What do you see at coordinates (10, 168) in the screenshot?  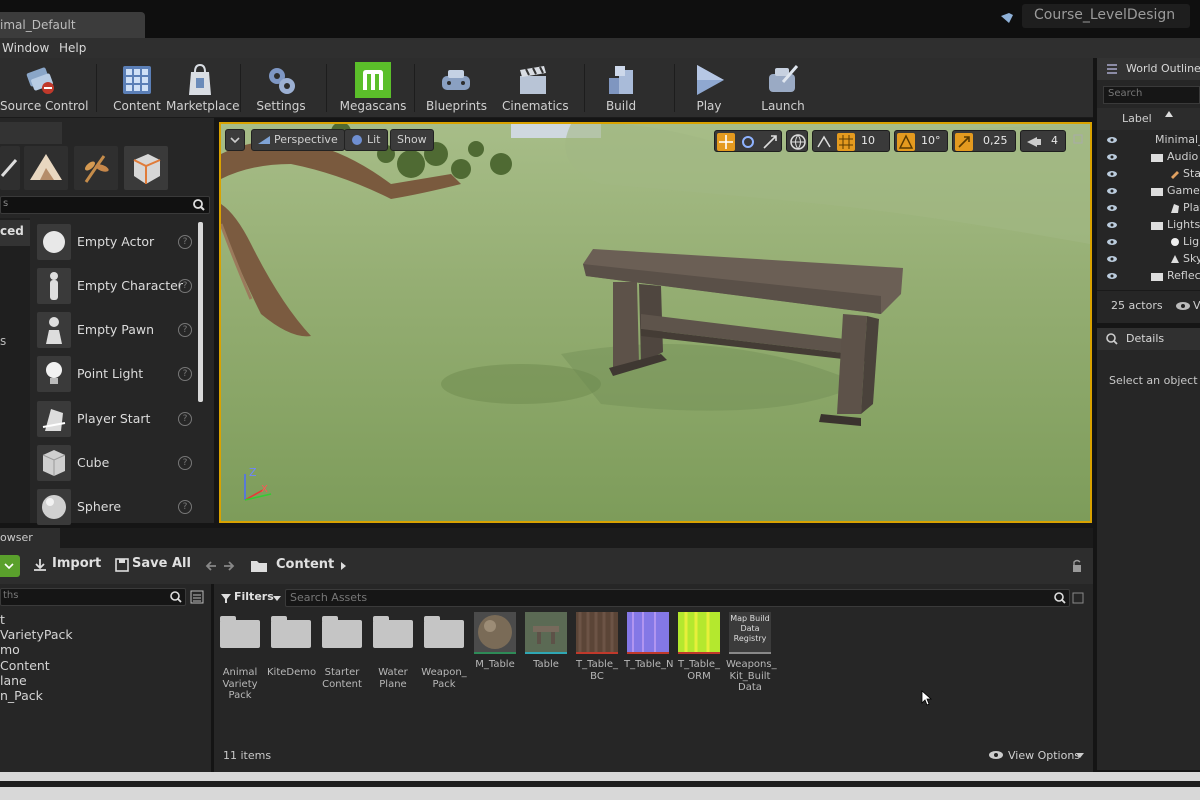 I see `mode-select-button` at bounding box center [10, 168].